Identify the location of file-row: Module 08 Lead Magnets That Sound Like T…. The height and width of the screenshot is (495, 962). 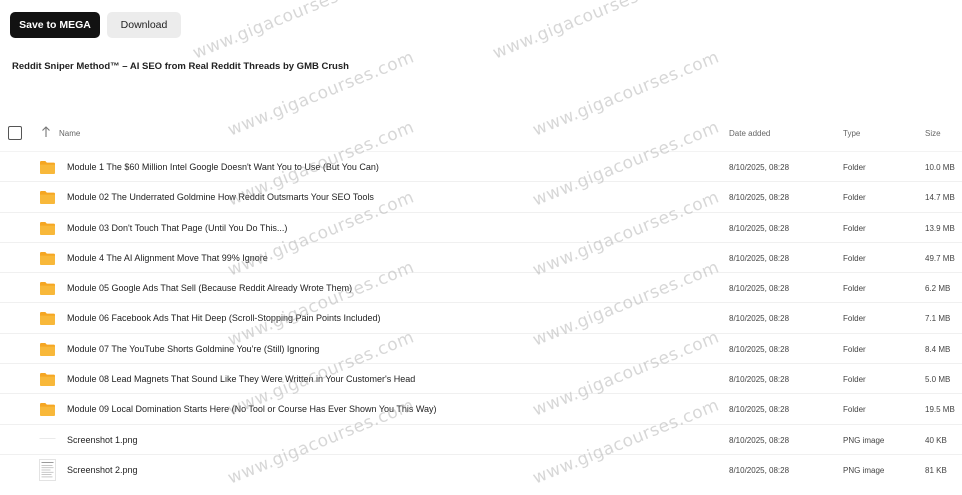
(481, 378).